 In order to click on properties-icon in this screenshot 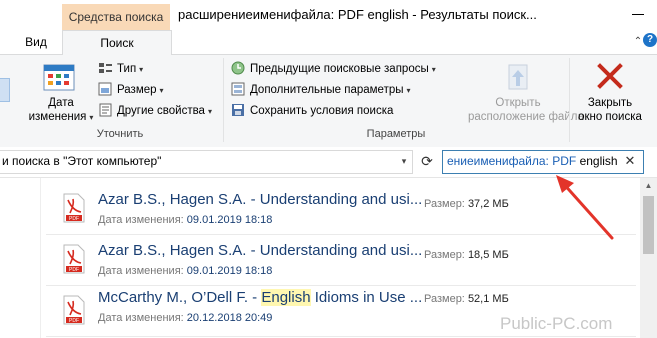, I will do `click(105, 110)`.